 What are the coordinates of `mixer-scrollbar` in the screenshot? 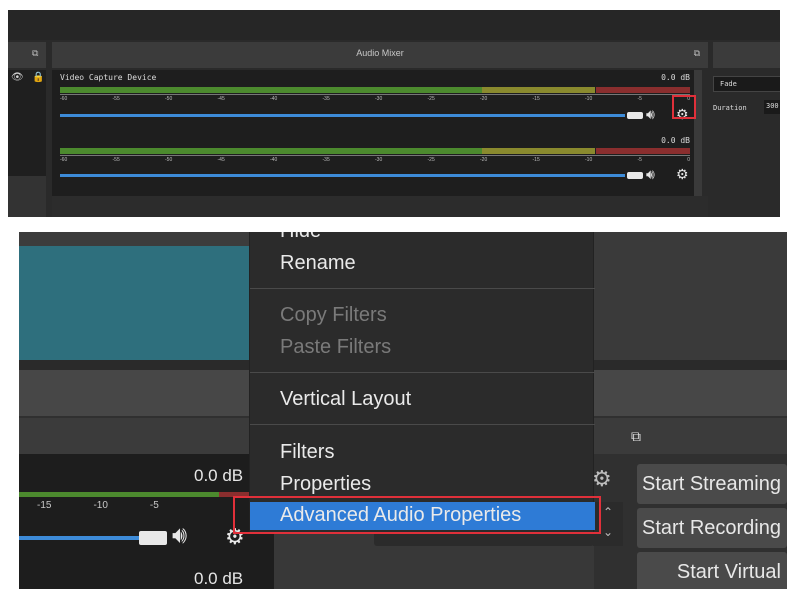 It's located at (698, 133).